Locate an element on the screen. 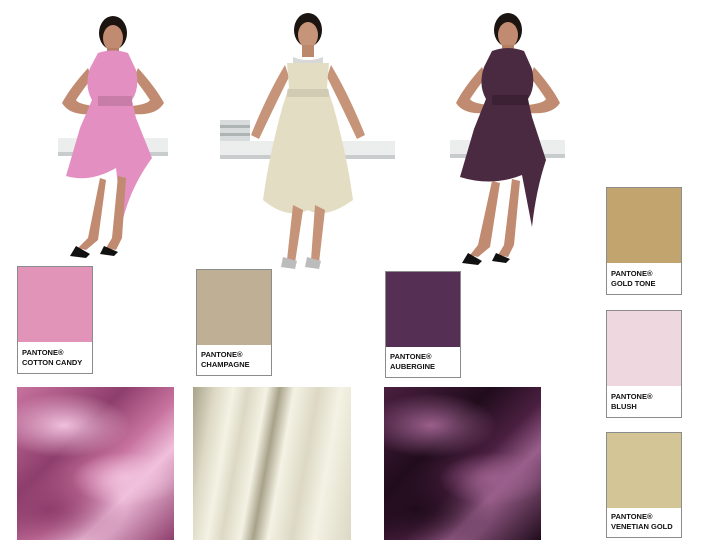  chip-label: PANTONE® COTTON CANDY is located at coordinates (52, 357).